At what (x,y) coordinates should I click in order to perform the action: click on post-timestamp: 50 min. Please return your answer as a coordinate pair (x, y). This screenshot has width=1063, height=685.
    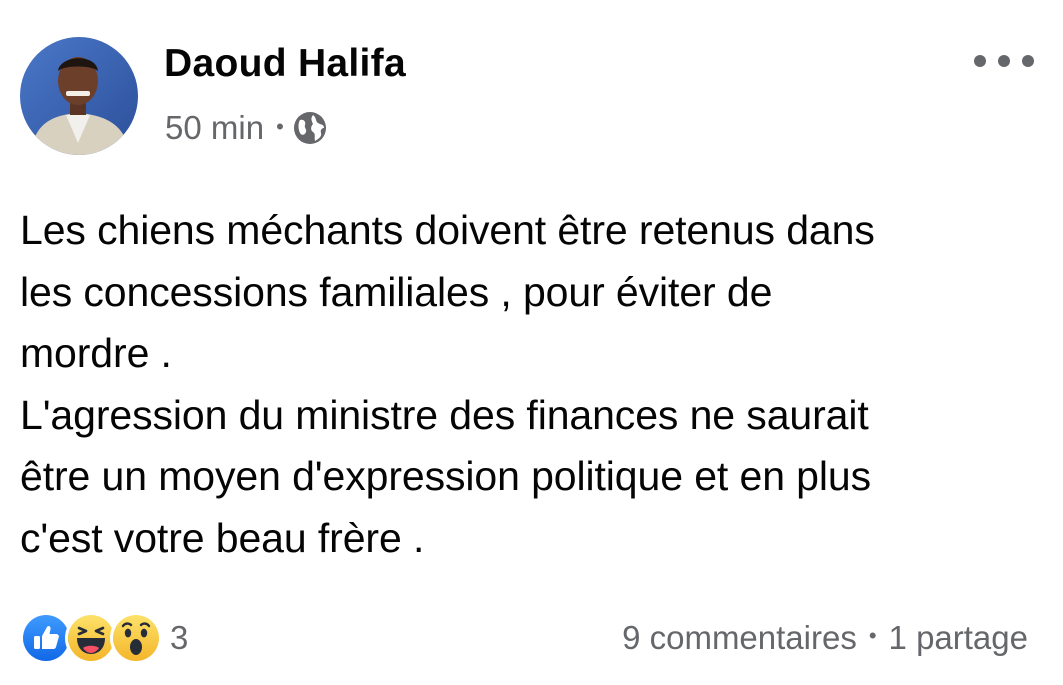
    Looking at the image, I should click on (214, 128).